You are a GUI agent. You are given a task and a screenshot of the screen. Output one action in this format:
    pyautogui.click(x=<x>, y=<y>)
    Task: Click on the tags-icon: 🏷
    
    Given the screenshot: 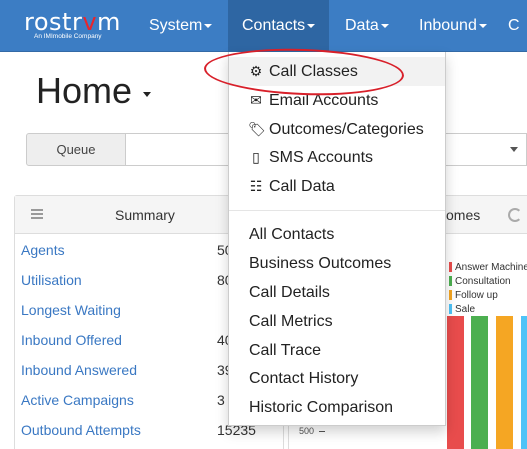 What is the action you would take?
    pyautogui.click(x=257, y=129)
    